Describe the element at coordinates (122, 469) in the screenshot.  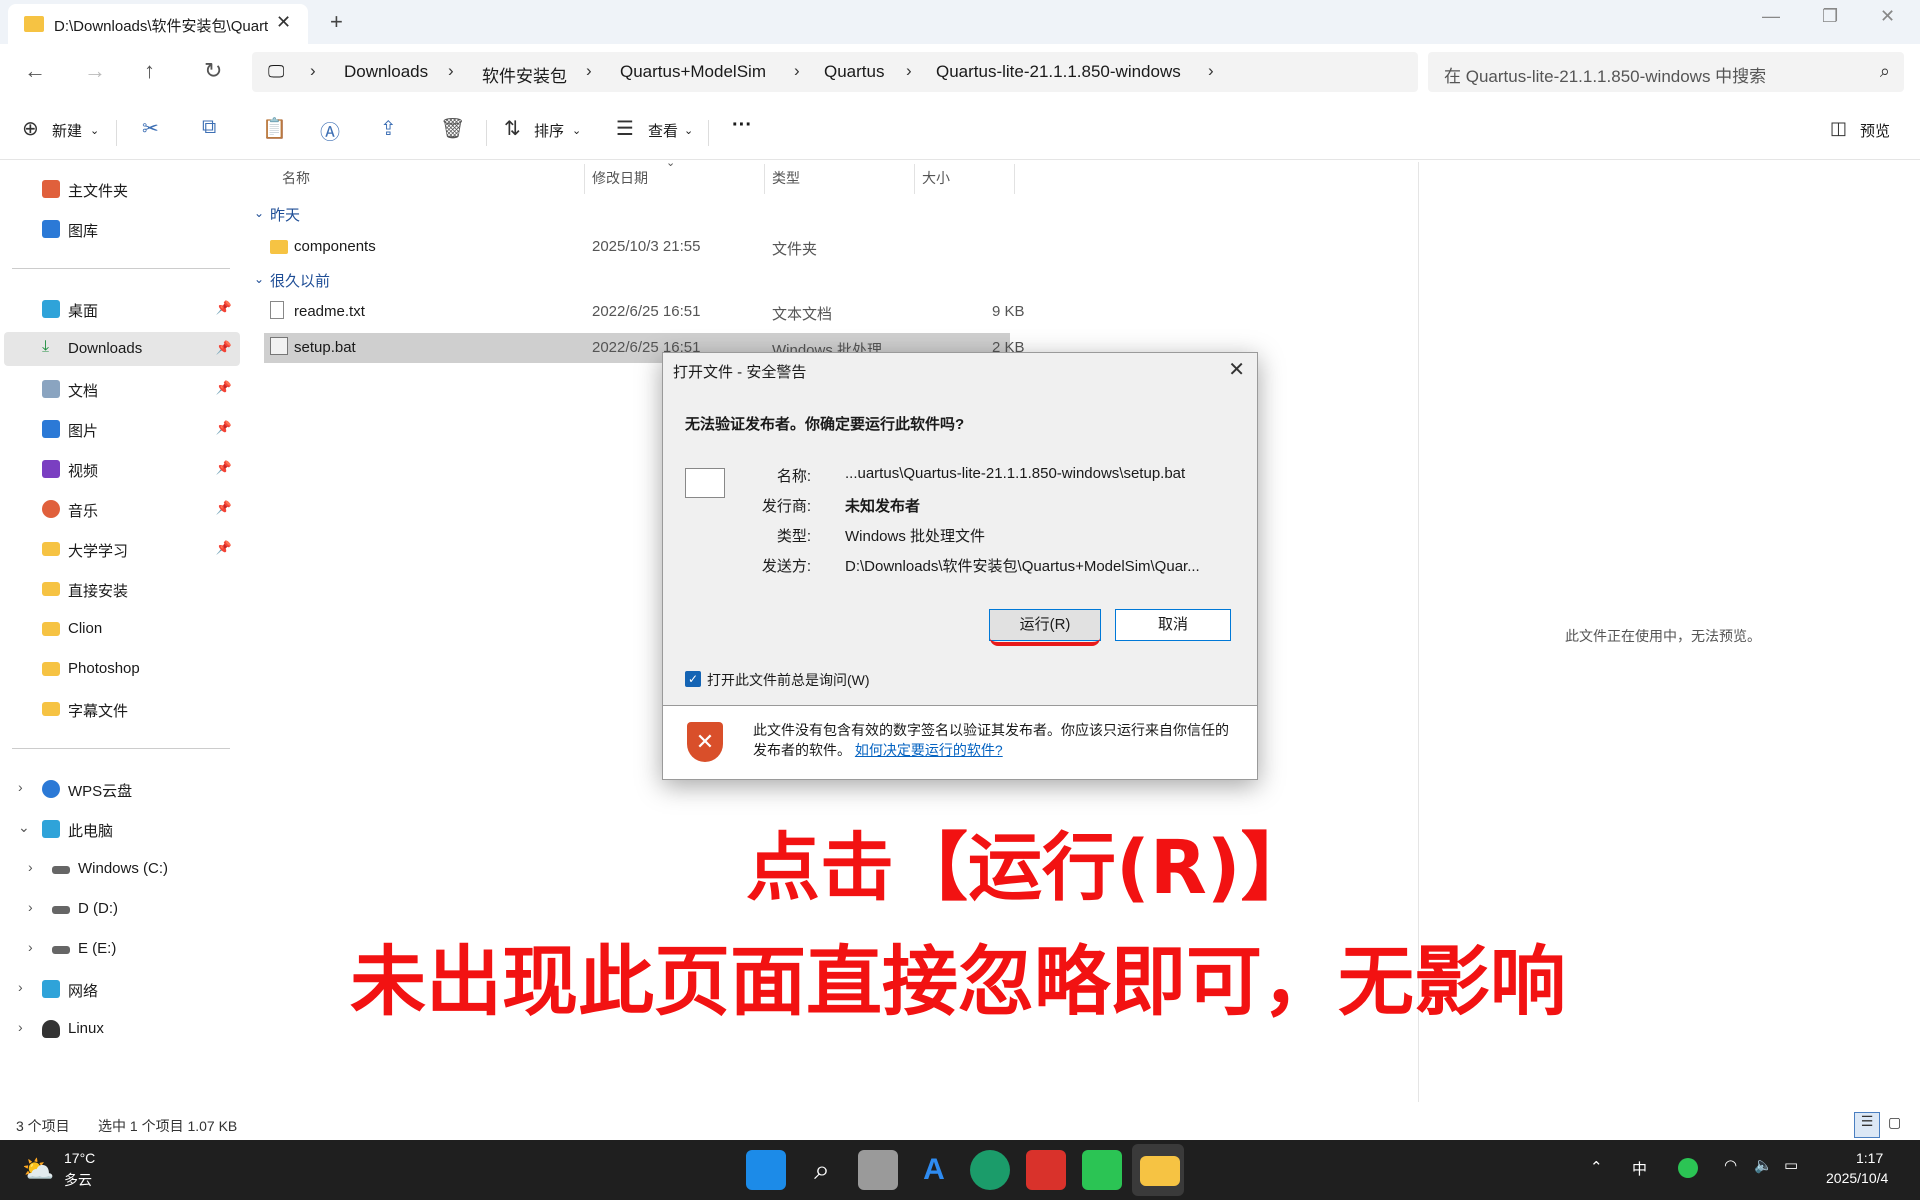
I see `sidebar-item-videos: 视频 📌` at that location.